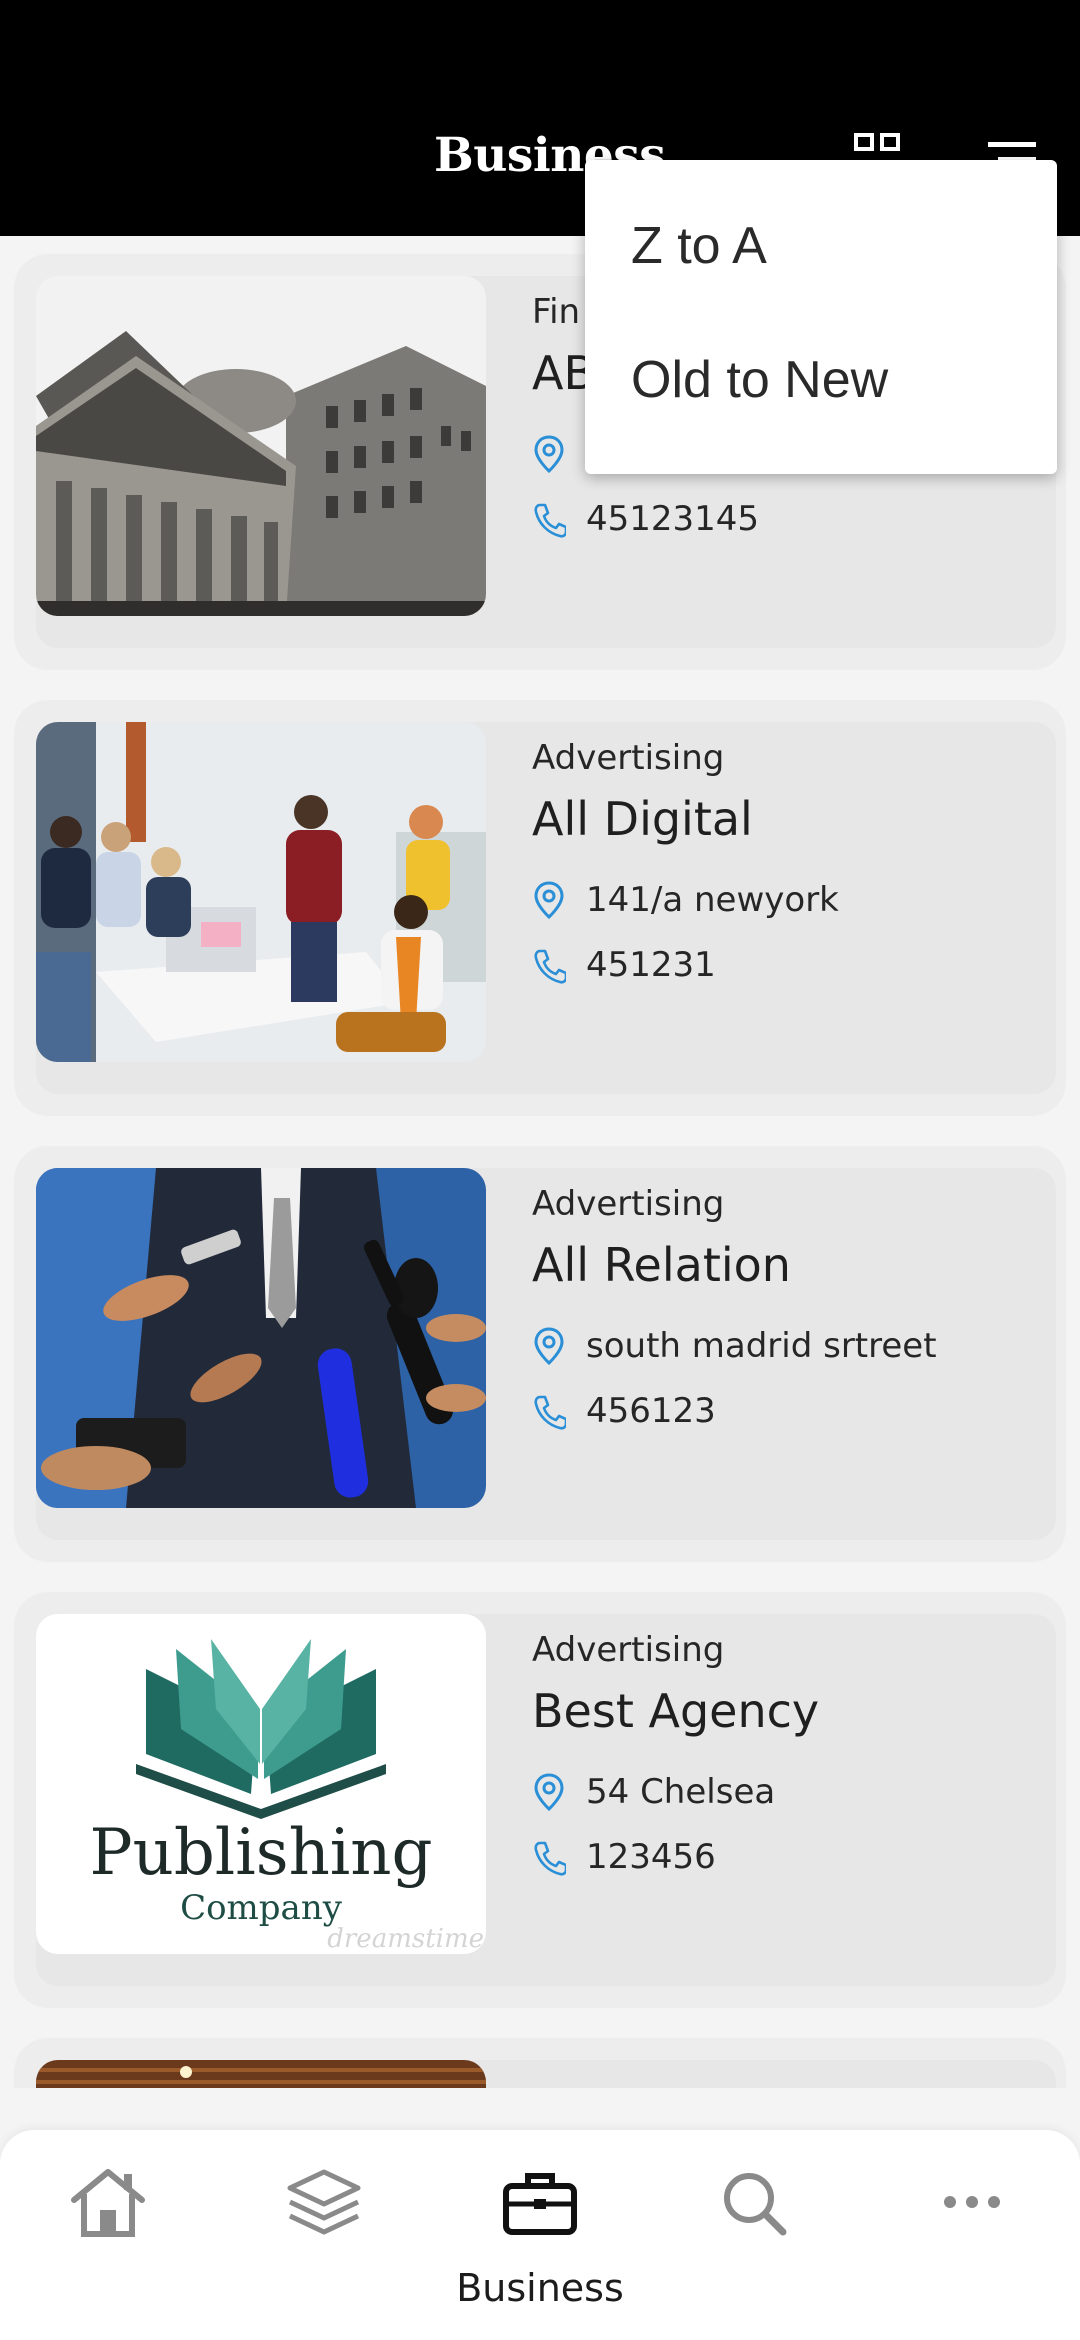 This screenshot has height=2340, width=1080. Describe the element at coordinates (877, 147) in the screenshot. I see `grid-view-icon` at that location.